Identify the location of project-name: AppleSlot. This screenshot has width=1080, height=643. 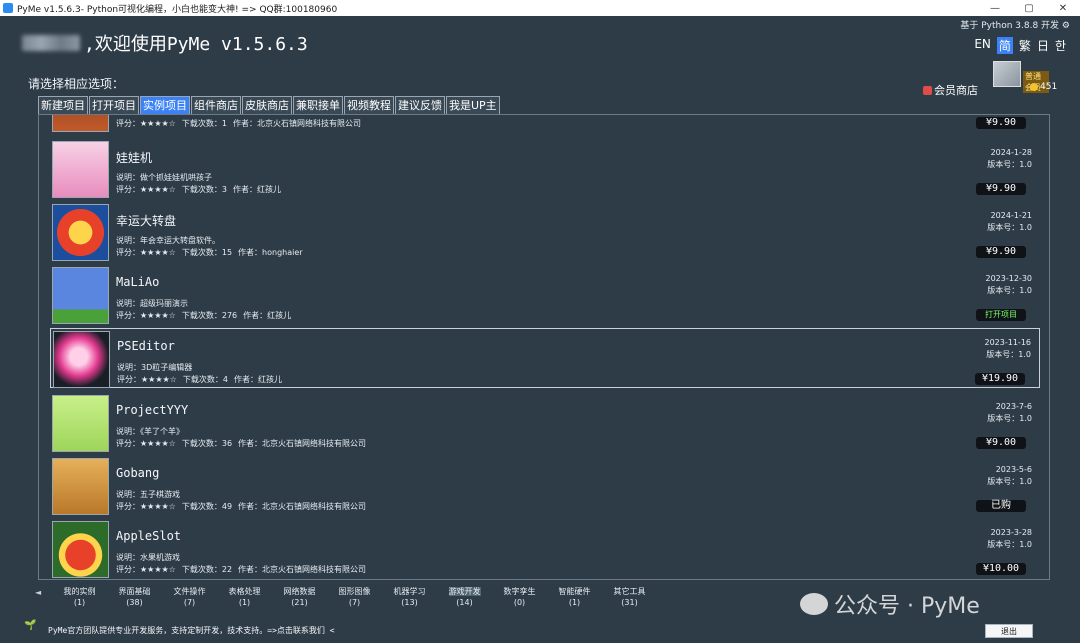
(149, 536).